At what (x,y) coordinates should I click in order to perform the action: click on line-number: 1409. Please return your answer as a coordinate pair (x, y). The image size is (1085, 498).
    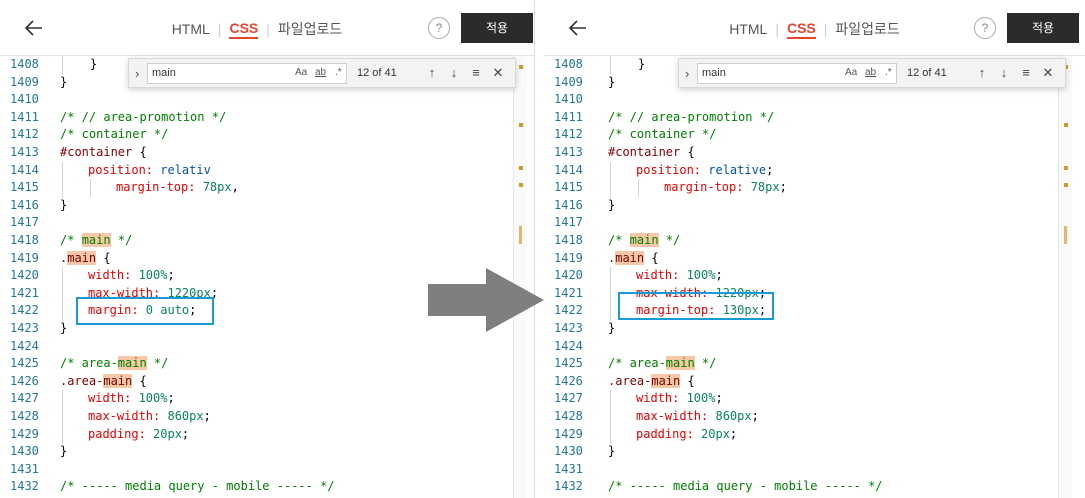
    Looking at the image, I should click on (24, 81).